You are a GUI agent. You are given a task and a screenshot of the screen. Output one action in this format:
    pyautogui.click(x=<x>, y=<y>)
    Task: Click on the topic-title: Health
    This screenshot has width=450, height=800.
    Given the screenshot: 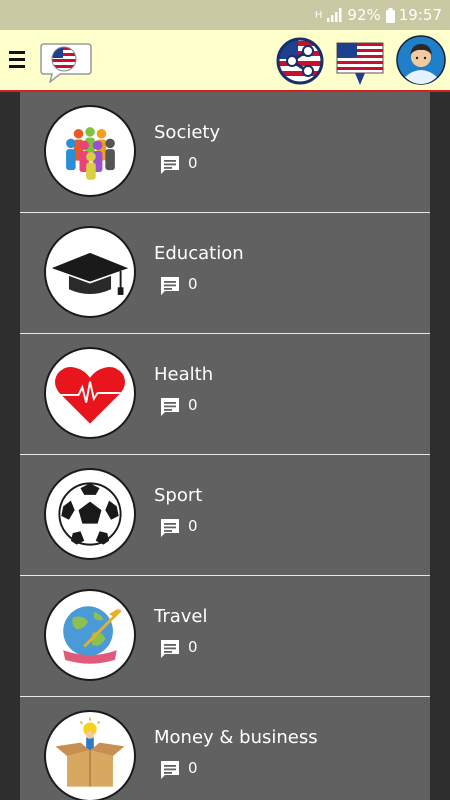 What is the action you would take?
    pyautogui.click(x=184, y=374)
    